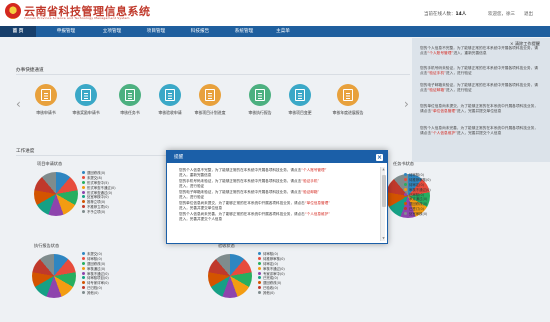 This screenshot has height=322, width=550. Describe the element at coordinates (47, 245) in the screenshot. I see `chart-title: 执行报告状态` at that location.